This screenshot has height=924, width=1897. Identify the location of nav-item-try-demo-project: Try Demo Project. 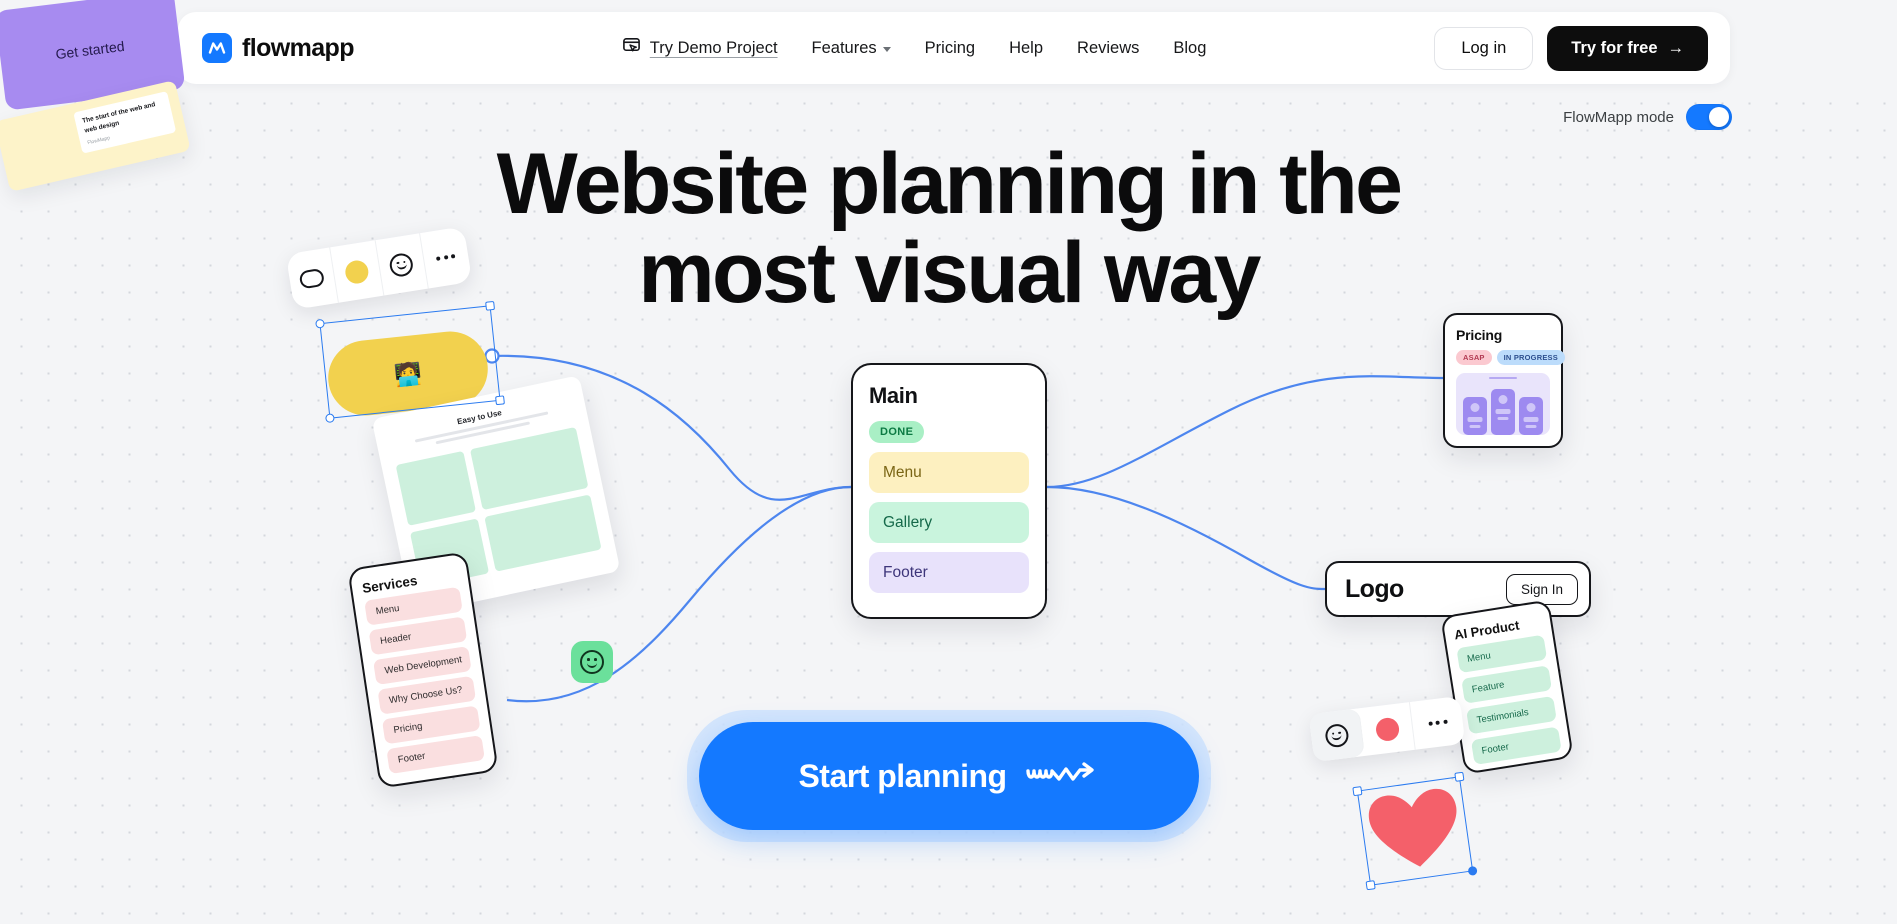
(700, 48).